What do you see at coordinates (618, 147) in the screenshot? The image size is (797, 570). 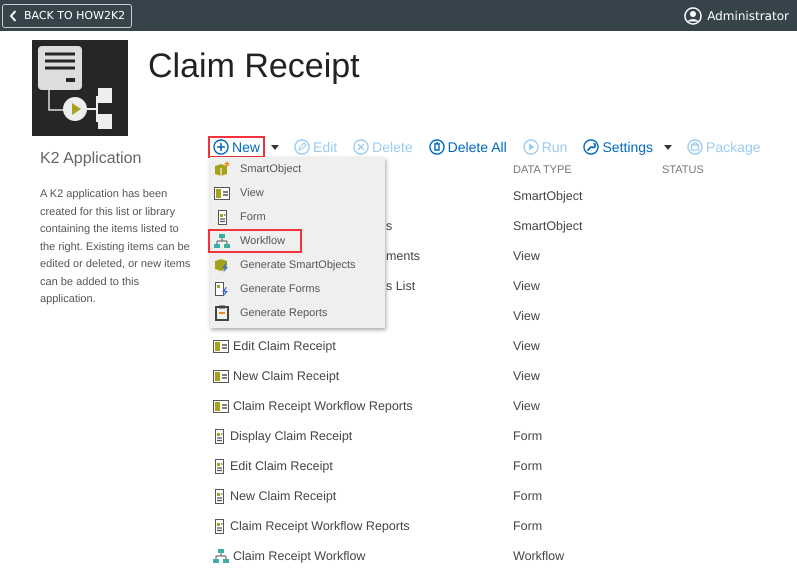 I see `toolbar-button: Settings` at bounding box center [618, 147].